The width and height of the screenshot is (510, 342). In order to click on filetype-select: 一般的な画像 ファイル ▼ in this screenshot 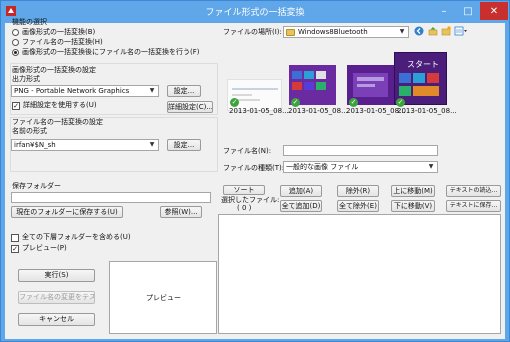, I will do `click(360, 167)`.